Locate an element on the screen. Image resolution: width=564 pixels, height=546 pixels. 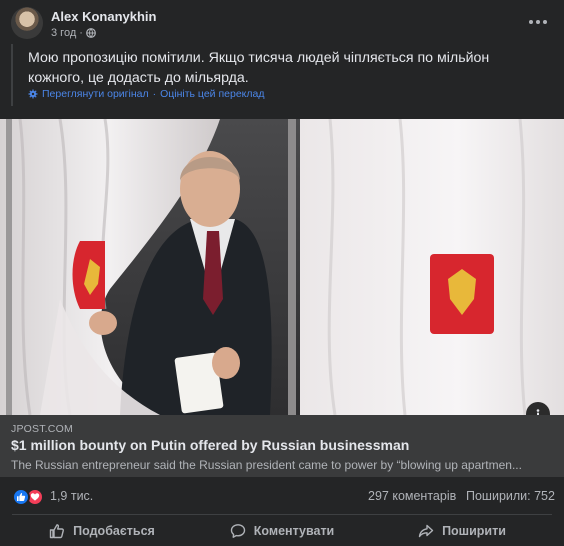
comment-icon is located at coordinates (237, 530).